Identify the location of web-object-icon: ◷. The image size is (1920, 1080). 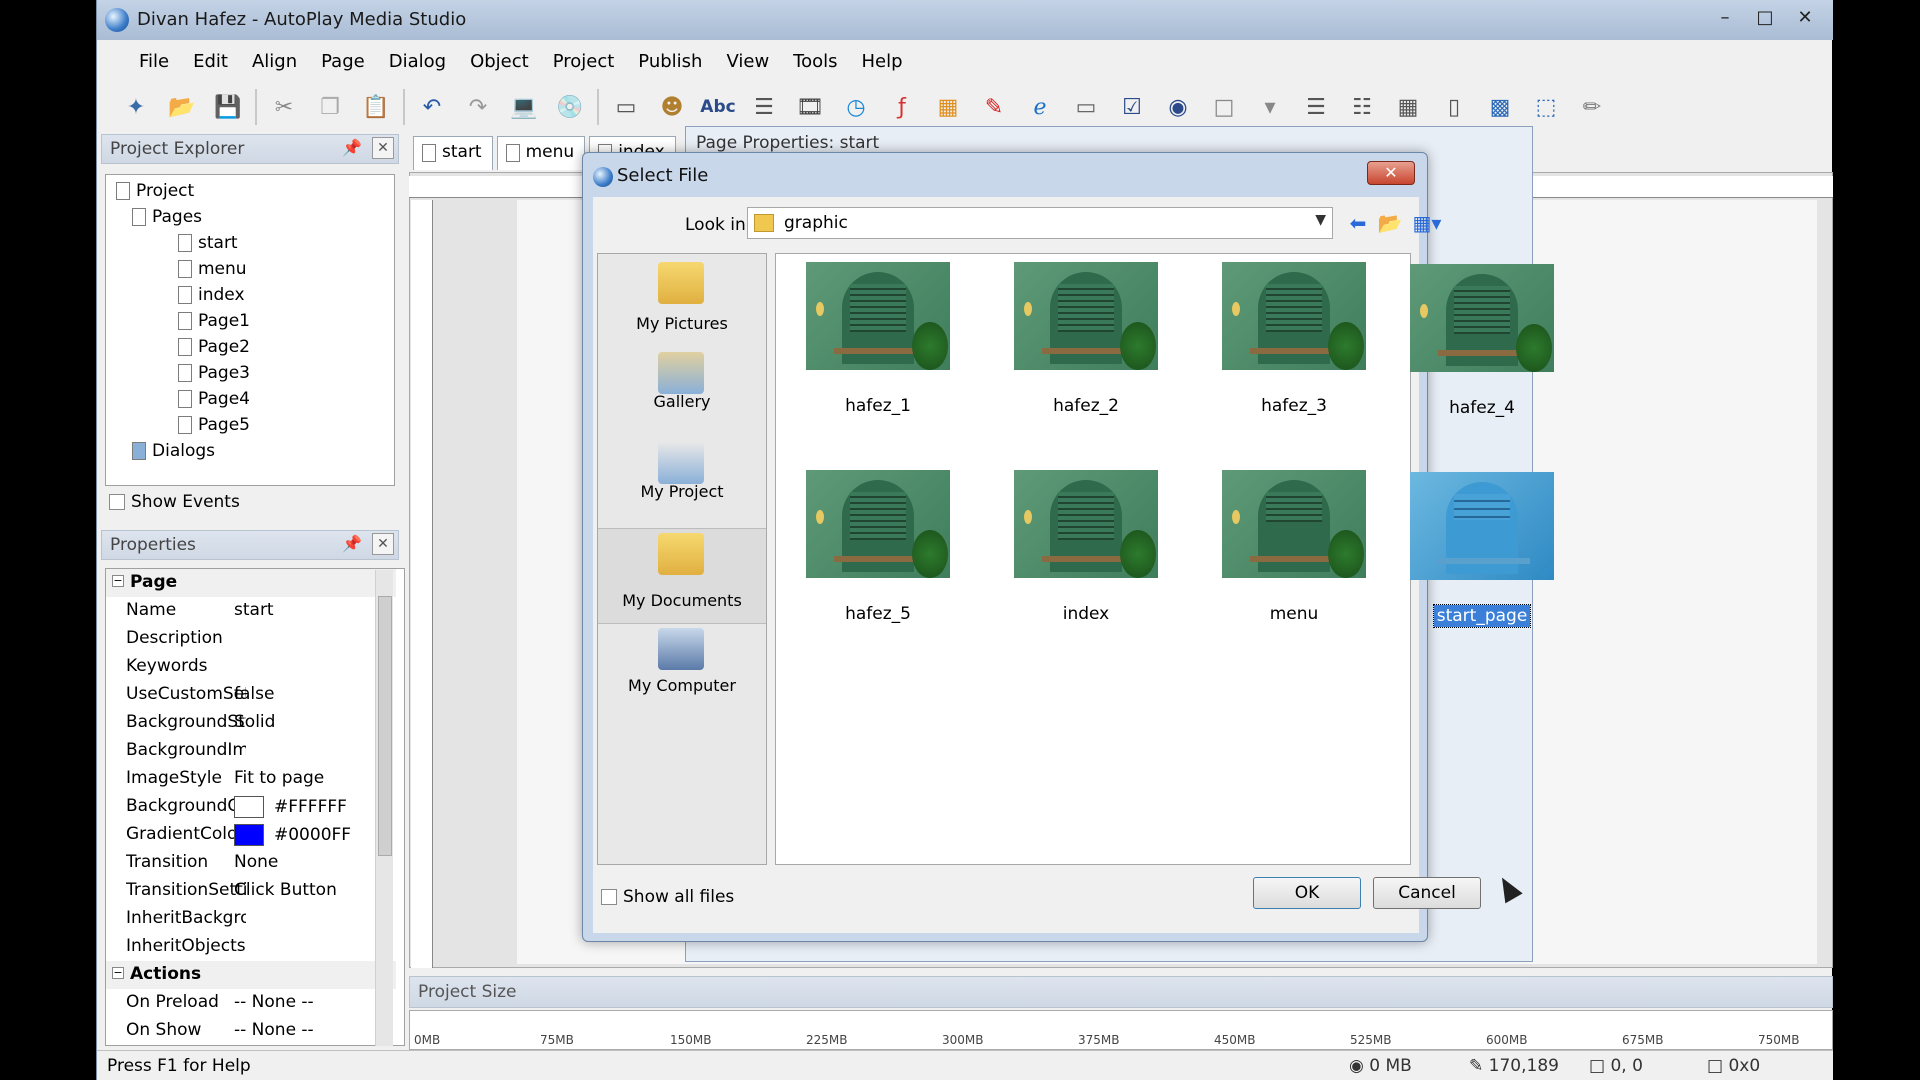
(856, 107).